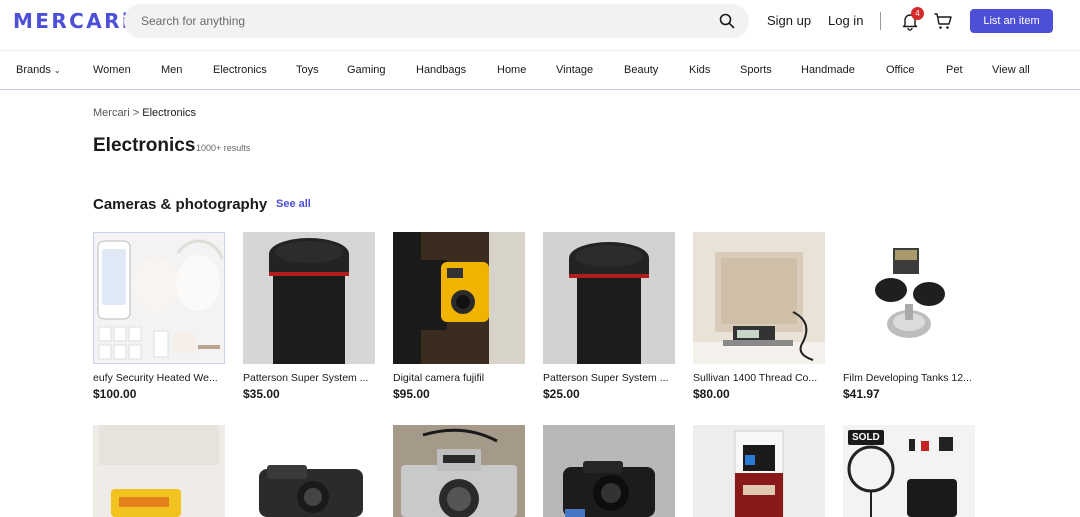 The image size is (1080, 517). I want to click on product-price: $95.00, so click(411, 394).